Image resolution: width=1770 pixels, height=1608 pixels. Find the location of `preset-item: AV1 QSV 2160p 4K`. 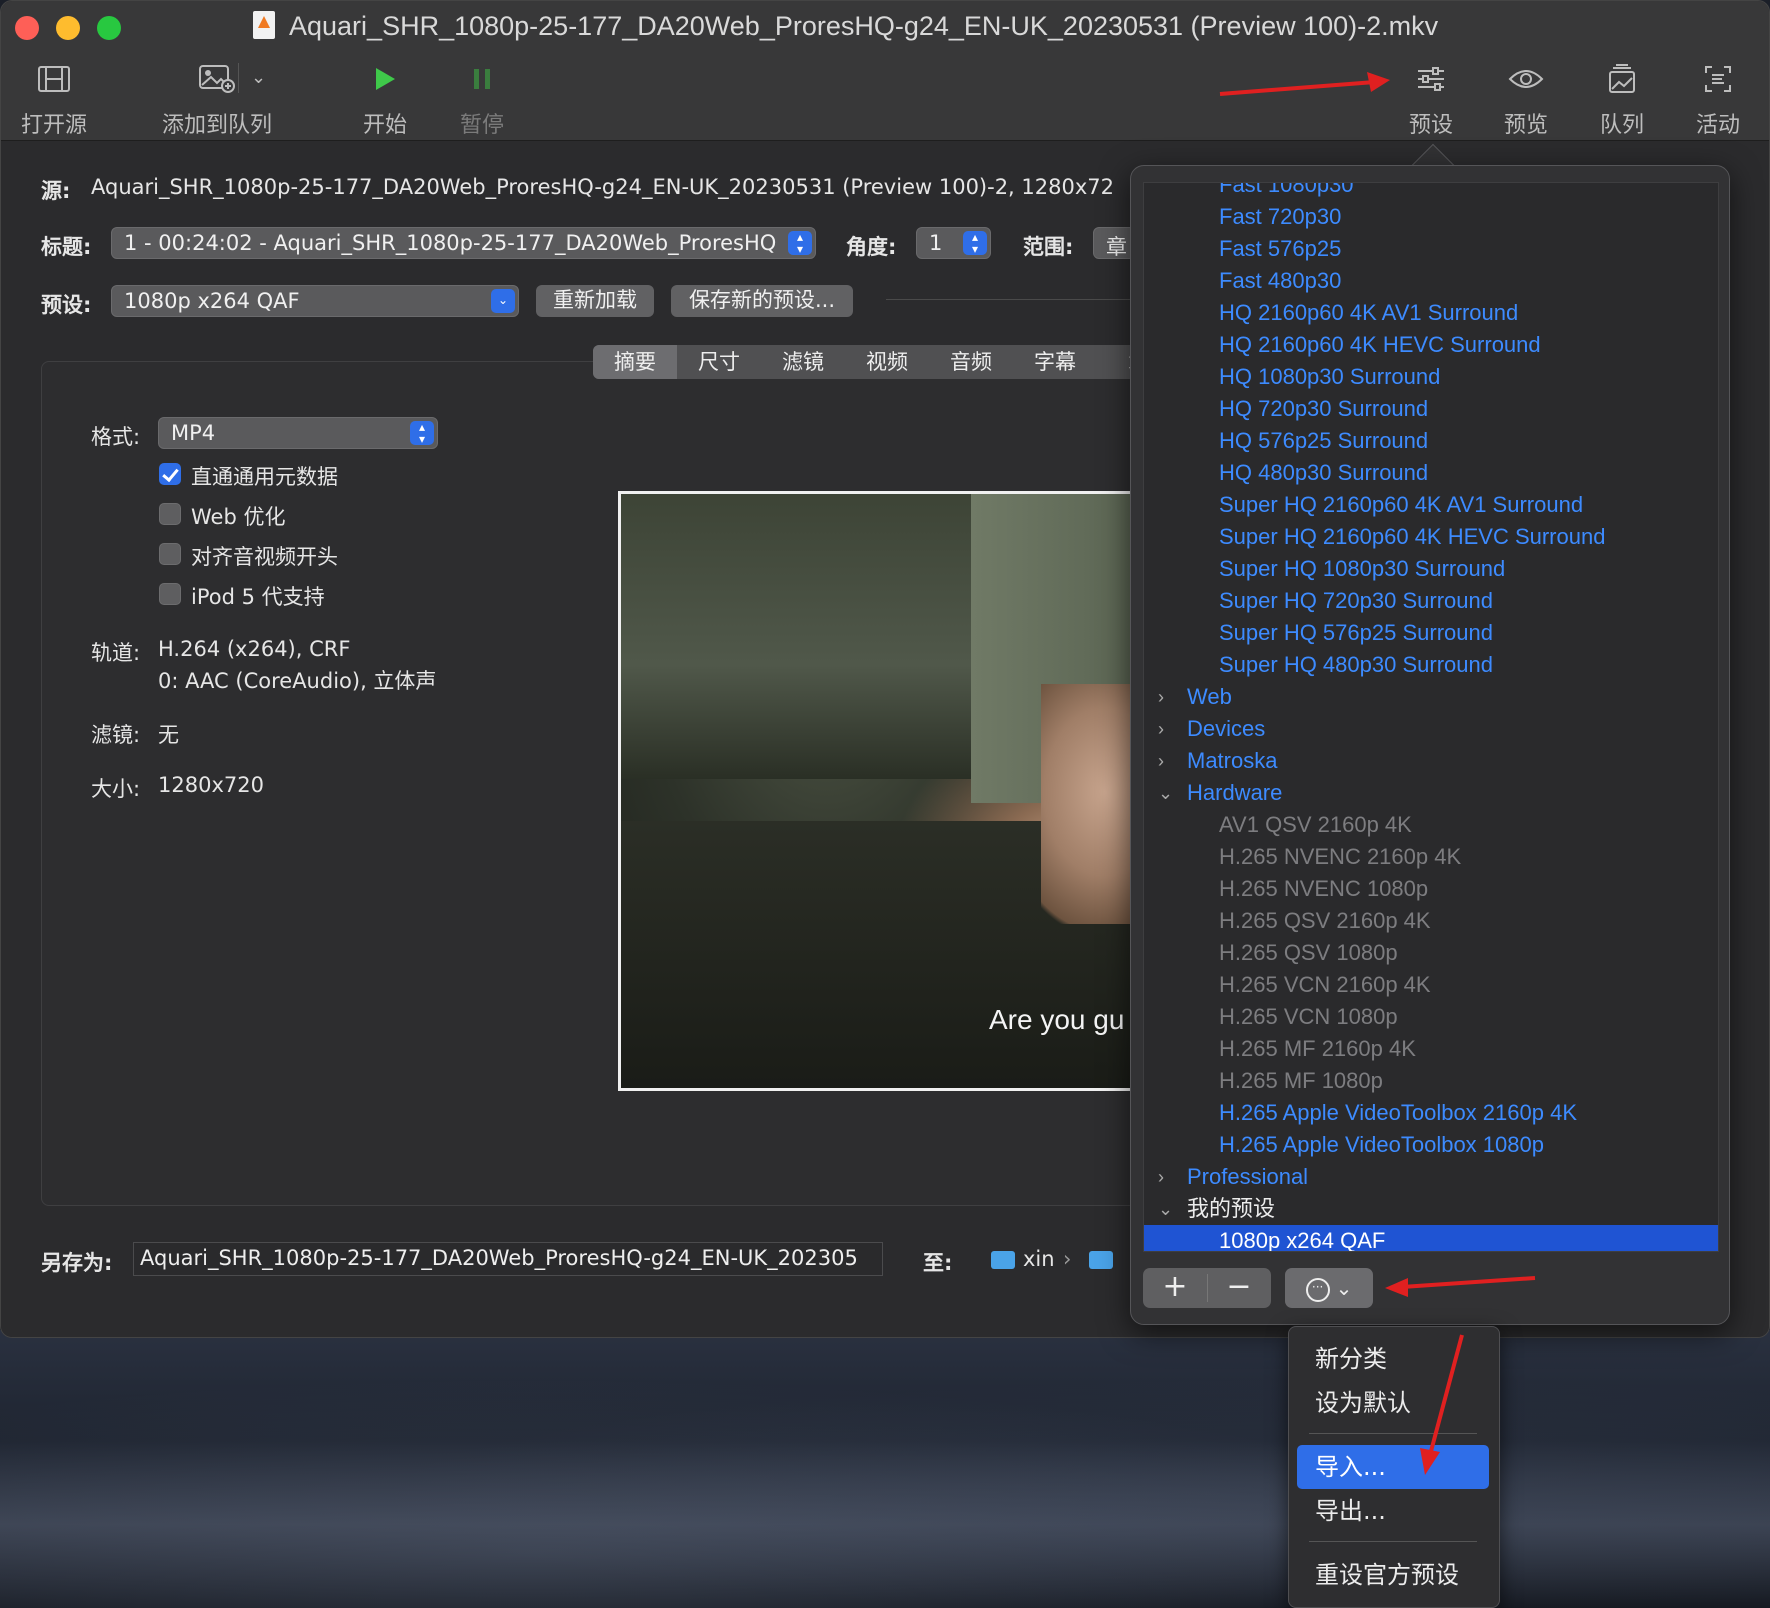

preset-item: AV1 QSV 2160p 4K is located at coordinates (1431, 825).